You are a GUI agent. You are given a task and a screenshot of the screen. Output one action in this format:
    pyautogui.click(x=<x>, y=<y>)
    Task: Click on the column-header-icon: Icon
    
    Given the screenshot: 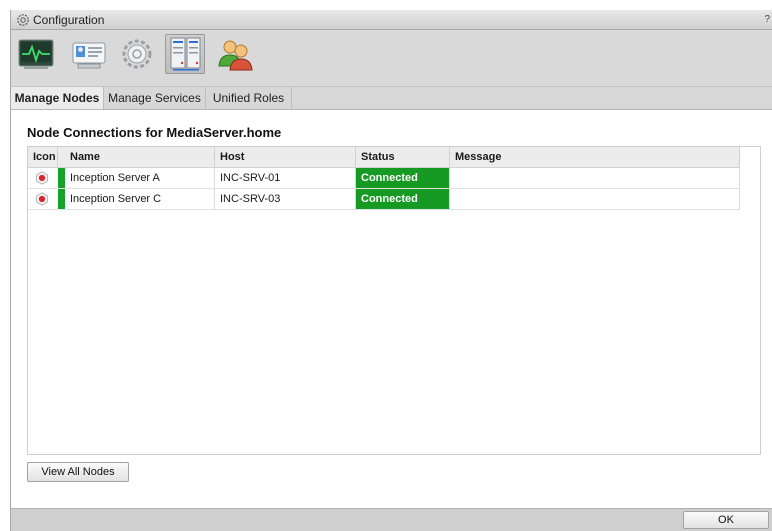 What is the action you would take?
    pyautogui.click(x=43, y=157)
    